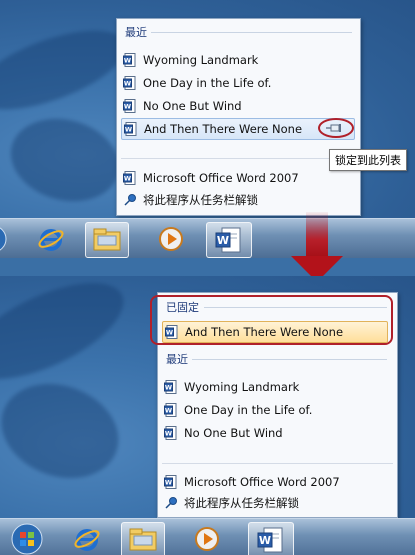 This screenshot has width=415, height=555. I want to click on down-arrow-icon, so click(317, 247).